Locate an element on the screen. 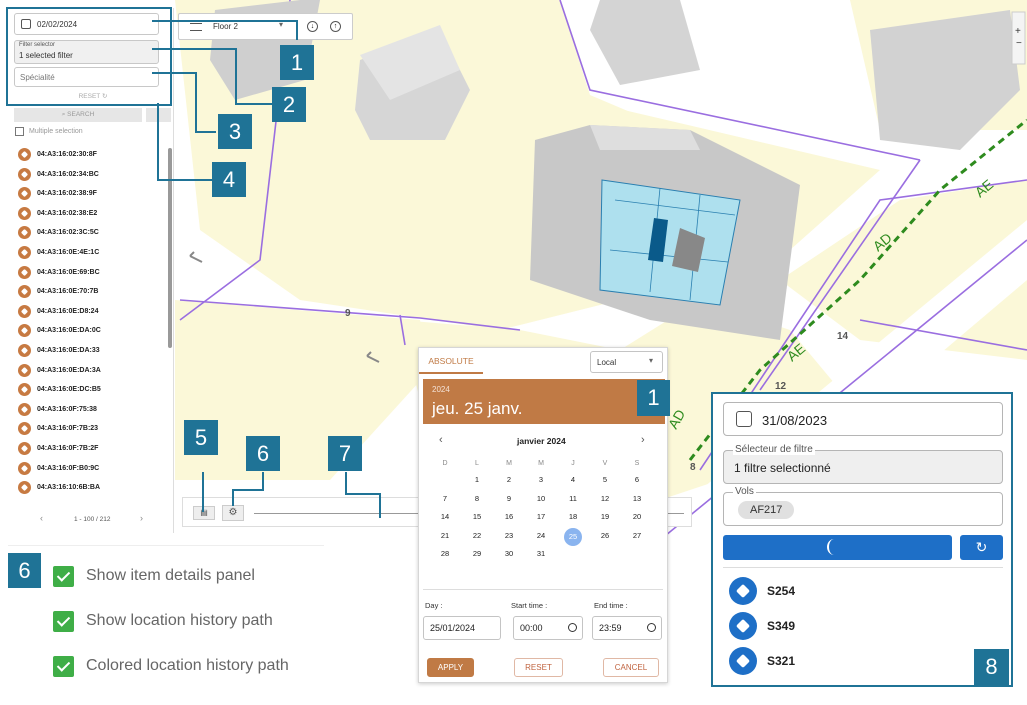 The height and width of the screenshot is (705, 1027). day-input: 25/01/2024 is located at coordinates (462, 628).